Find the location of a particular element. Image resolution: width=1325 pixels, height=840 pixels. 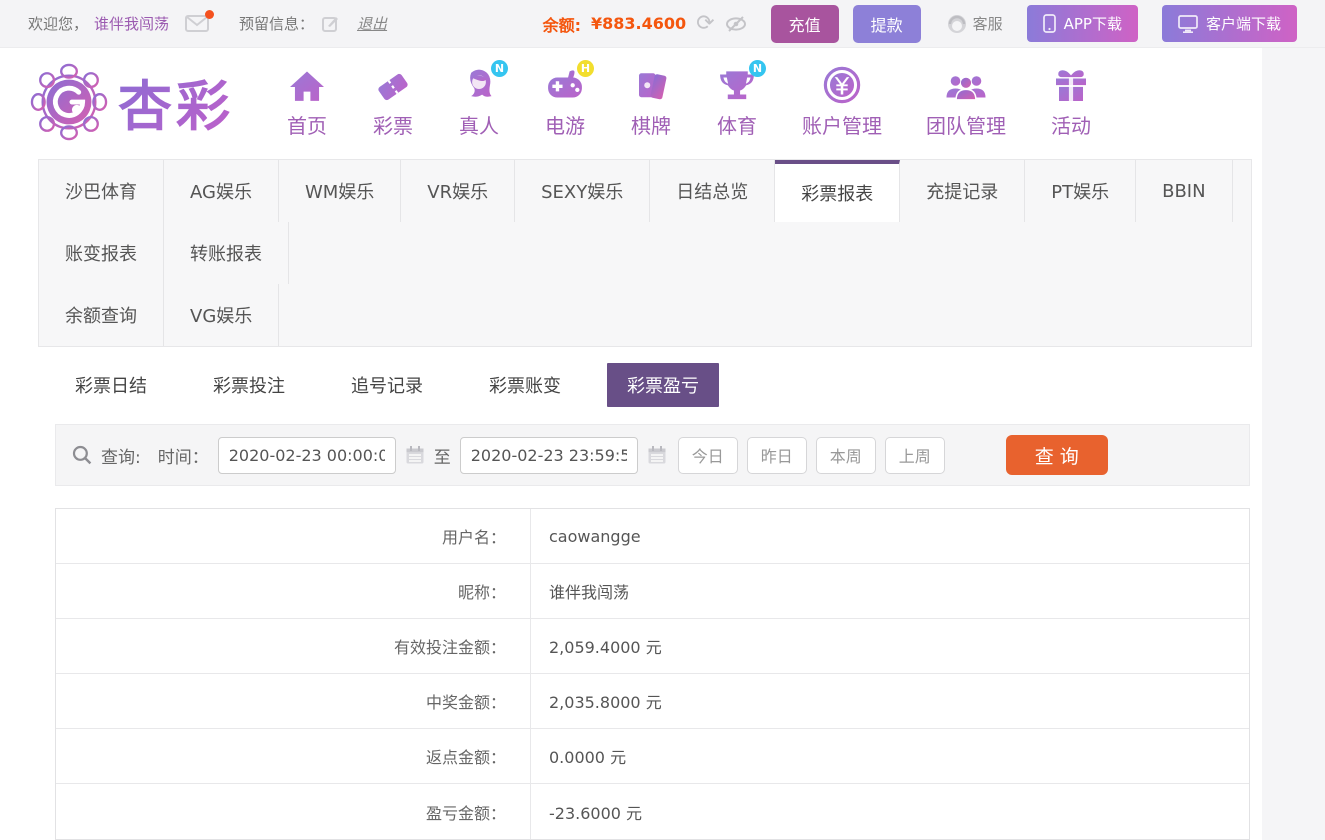

nav-item: 棋牌 is located at coordinates (651, 101).